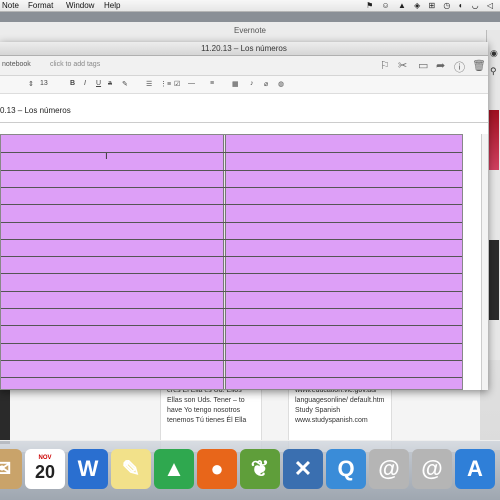 This screenshot has height=500, width=500. I want to click on font-size-value: 13, so click(44, 83).